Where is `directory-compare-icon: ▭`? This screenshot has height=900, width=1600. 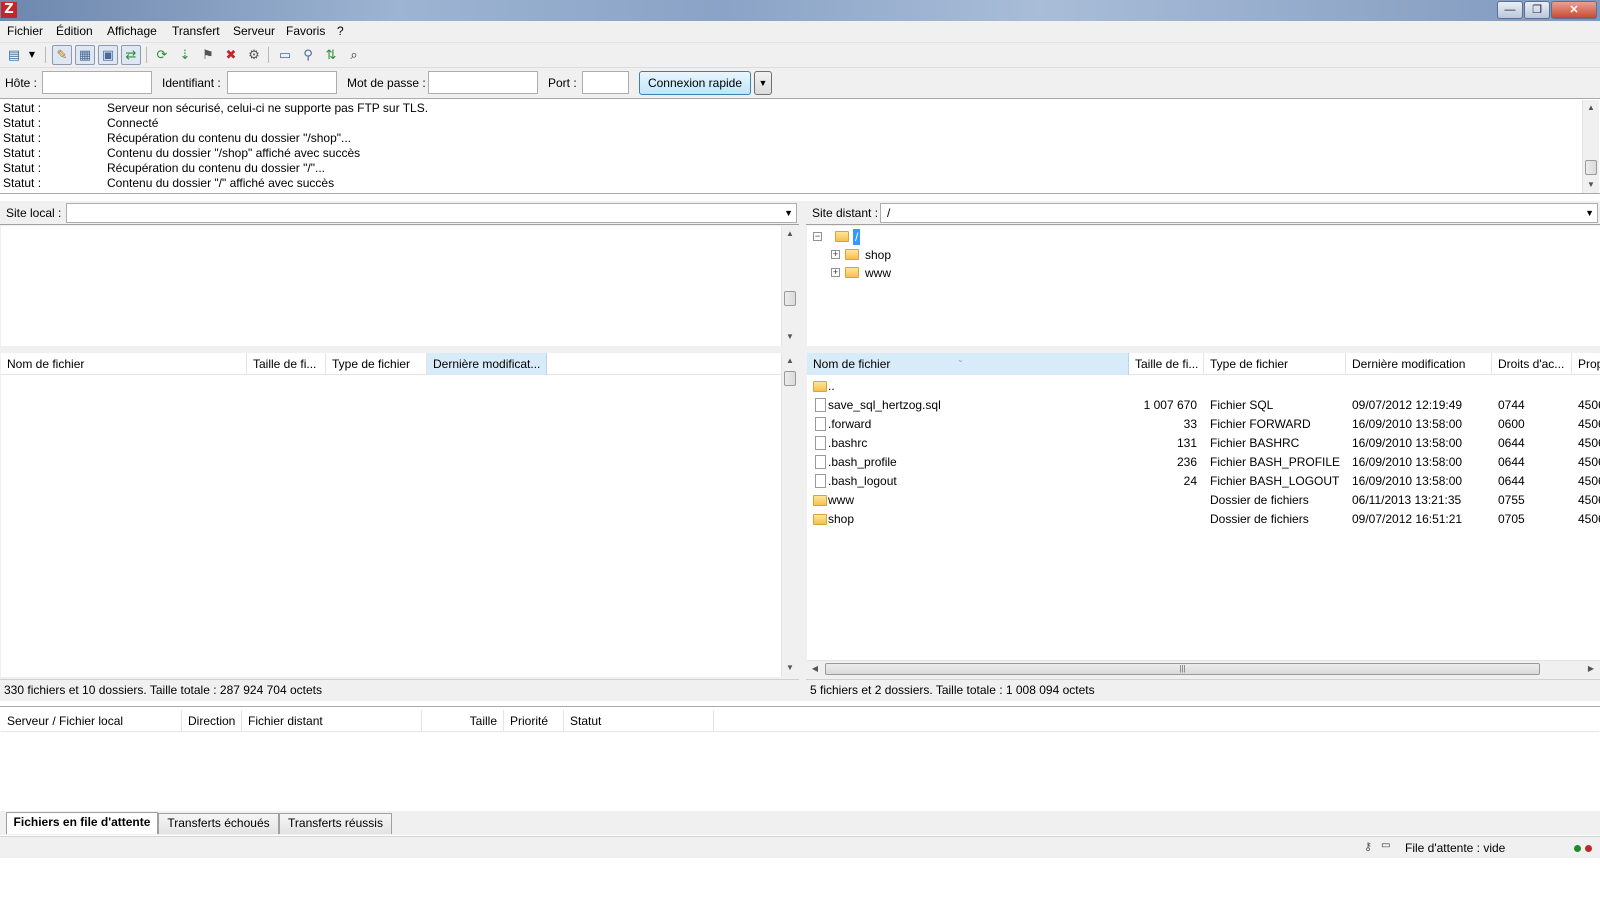
directory-compare-icon: ▭ is located at coordinates (285, 55).